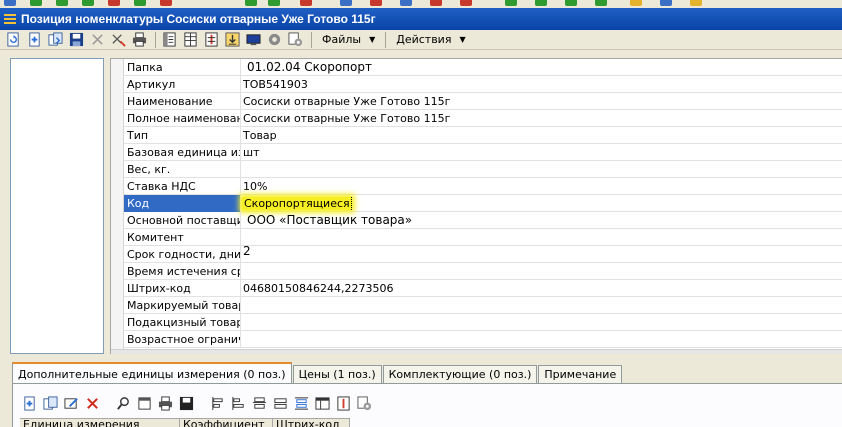  Describe the element at coordinates (217, 403) in the screenshot. I see `align-button` at that location.